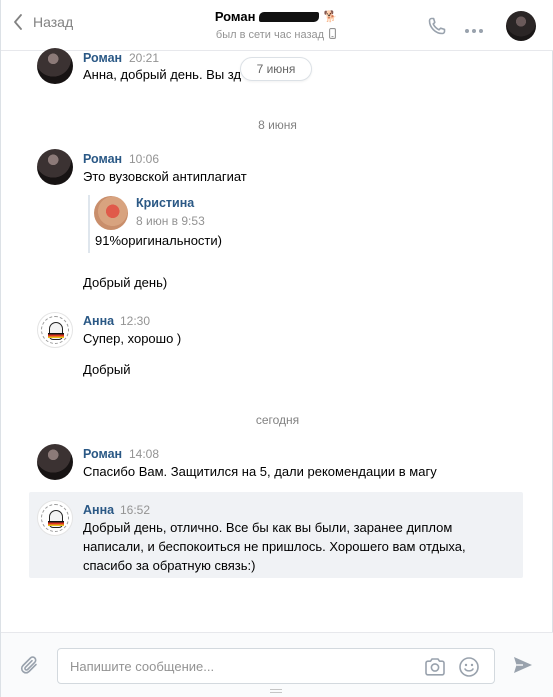  I want to click on message-composer, so click(277, 664).